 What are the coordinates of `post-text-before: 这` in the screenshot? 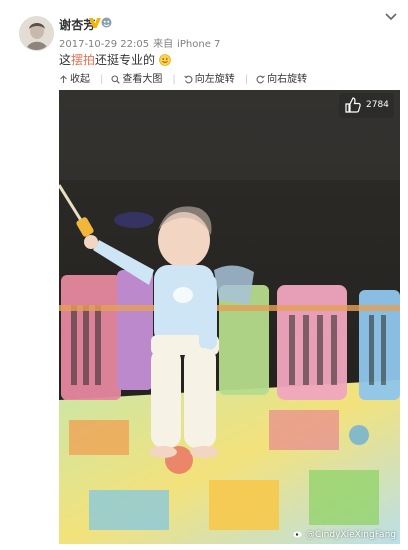 It's located at (65, 60).